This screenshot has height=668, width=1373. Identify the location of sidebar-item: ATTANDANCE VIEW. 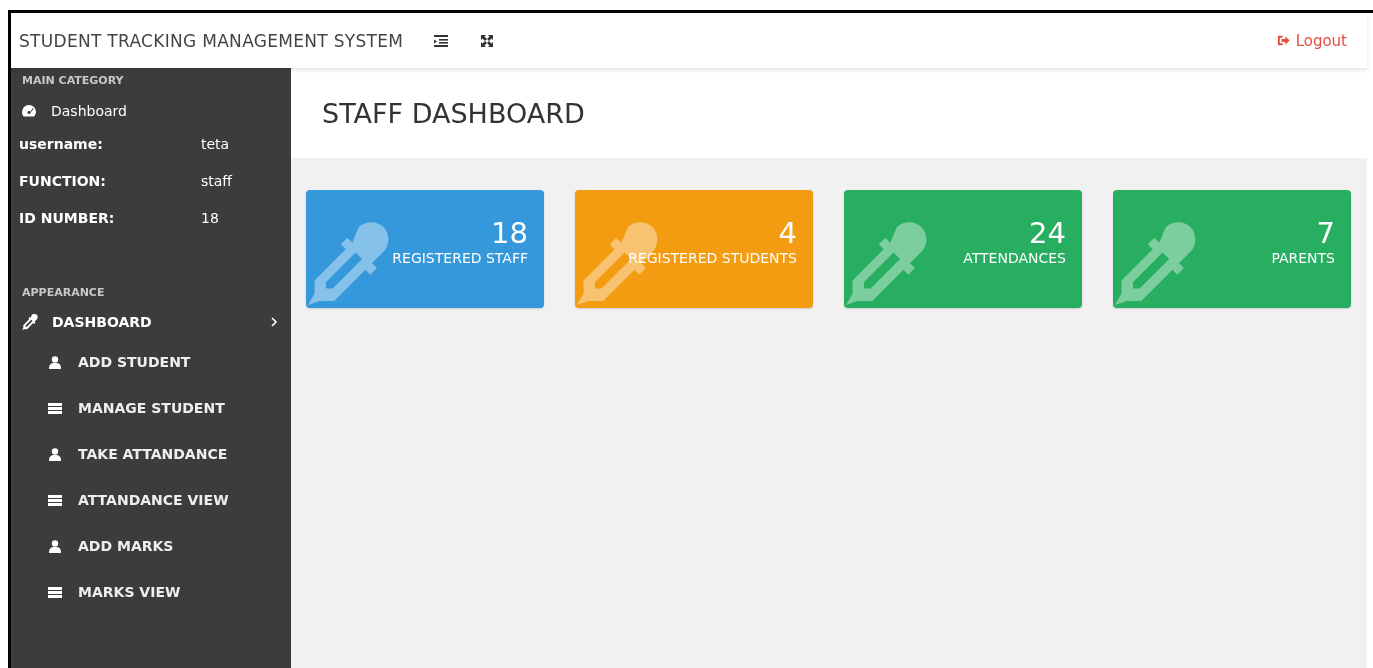
(151, 500).